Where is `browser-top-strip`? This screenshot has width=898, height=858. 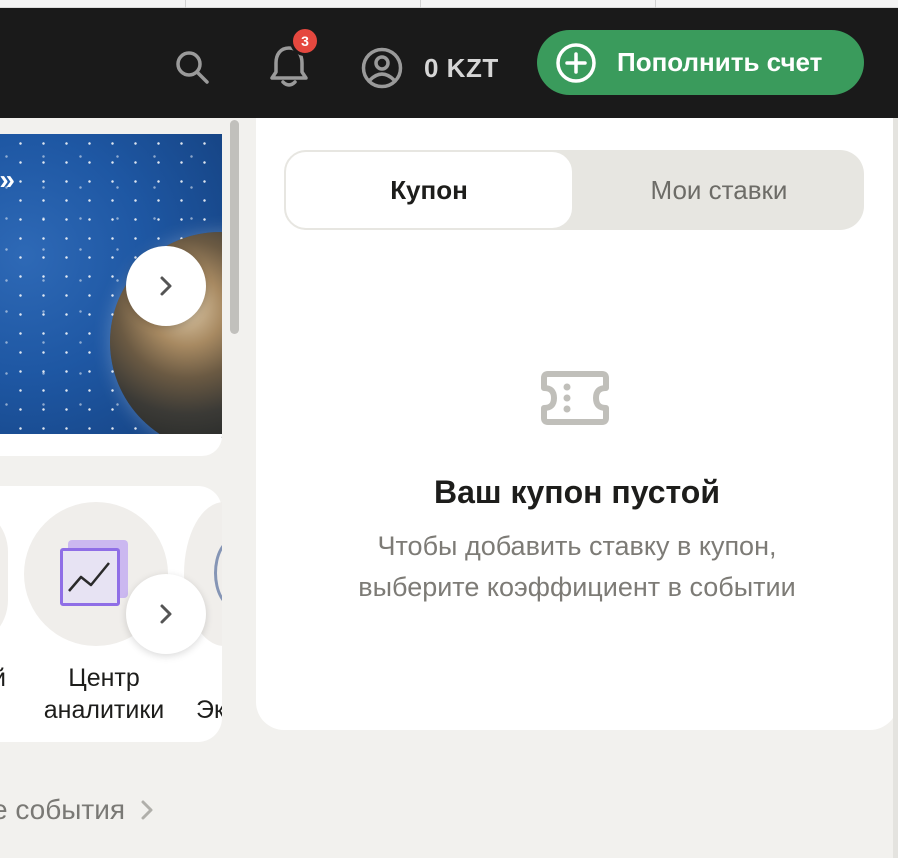
browser-top-strip is located at coordinates (449, 4).